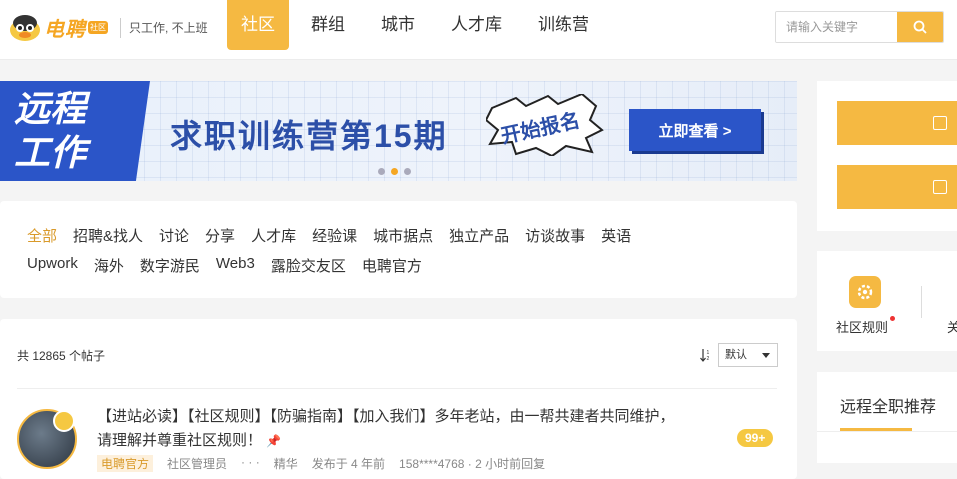 The height and width of the screenshot is (479, 957). I want to click on meta-dots: · · ·, so click(250, 462).